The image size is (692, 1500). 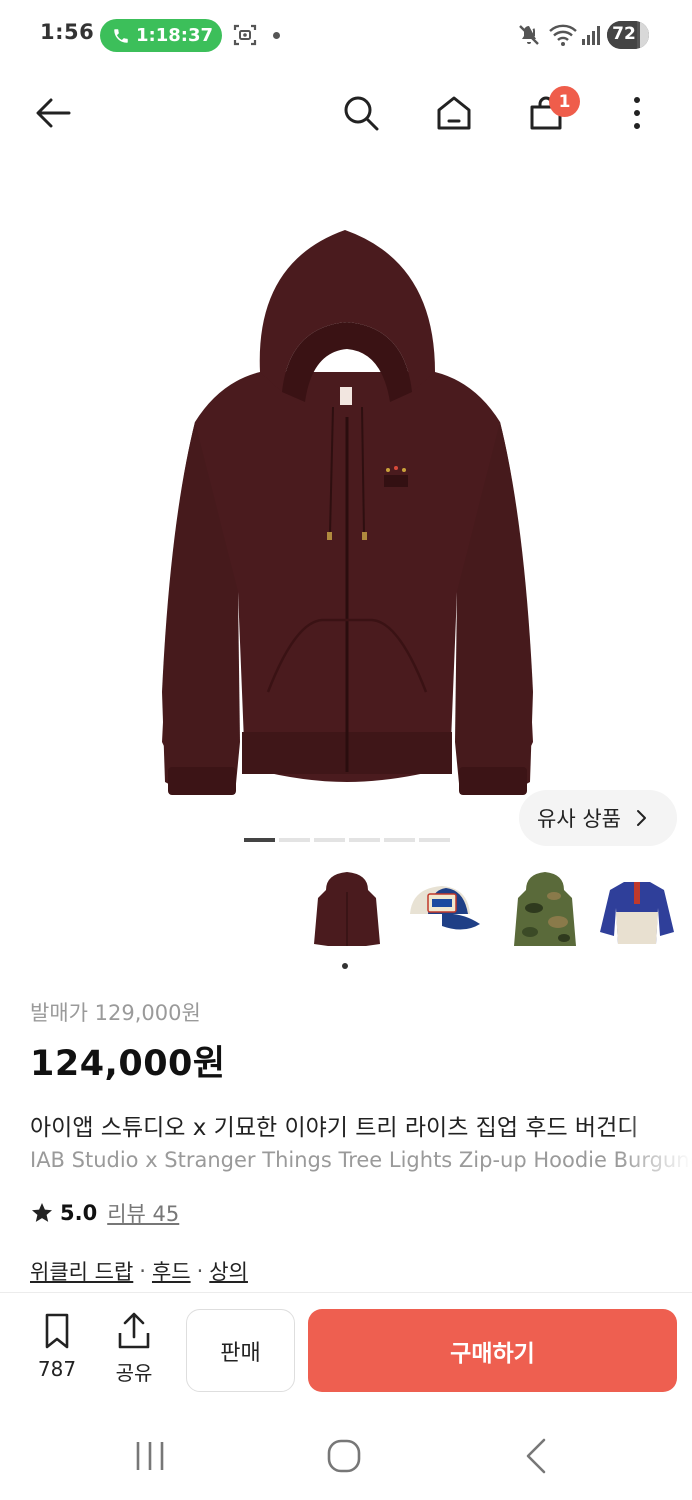 I want to click on more-vertical-icon, so click(x=637, y=113).